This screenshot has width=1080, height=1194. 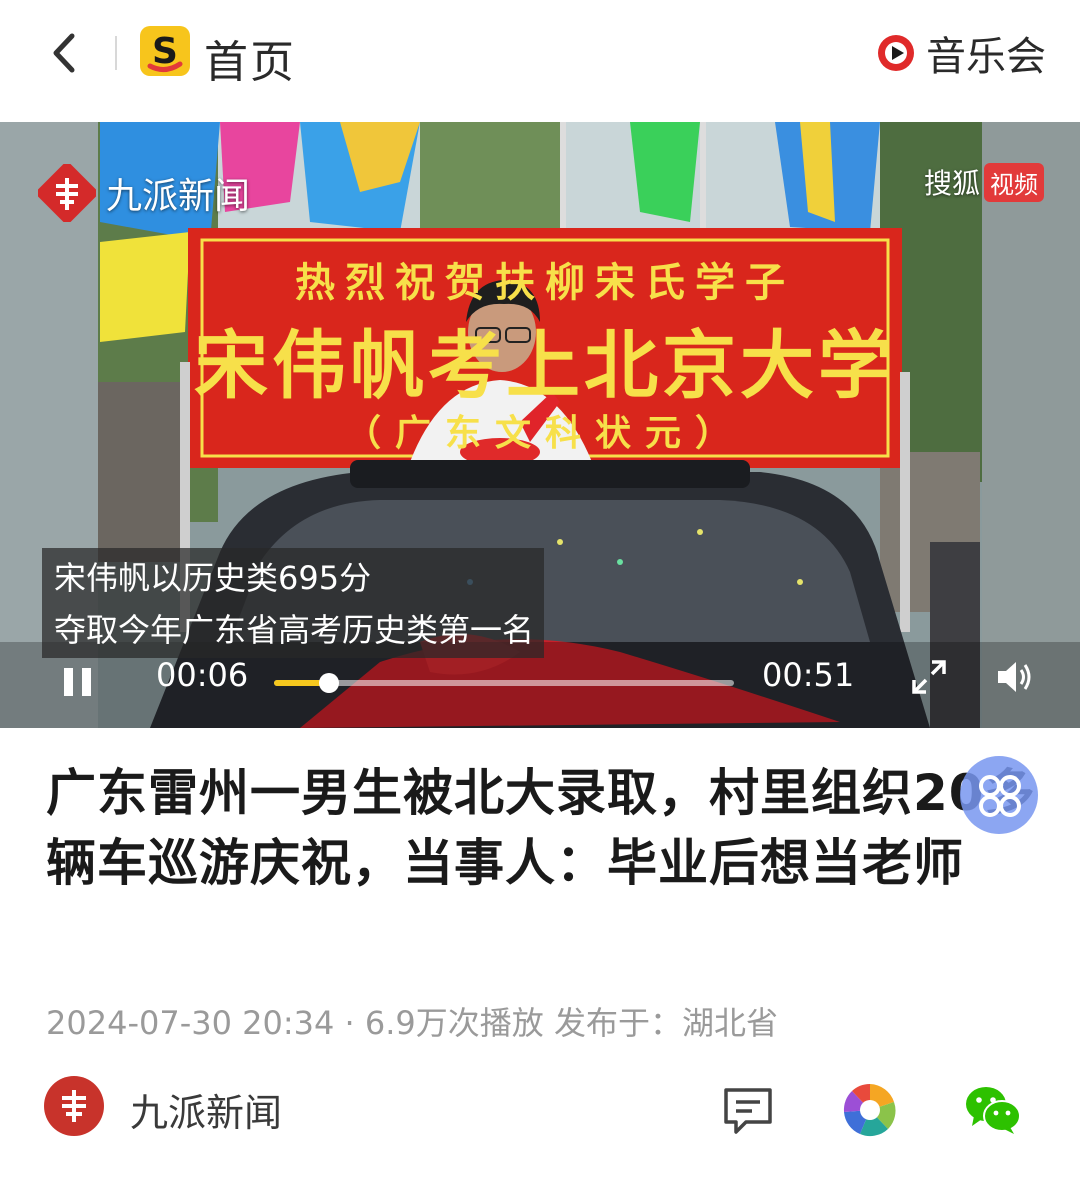 I want to click on top-nav-bar: S 首页 音乐会, so click(x=540, y=61).